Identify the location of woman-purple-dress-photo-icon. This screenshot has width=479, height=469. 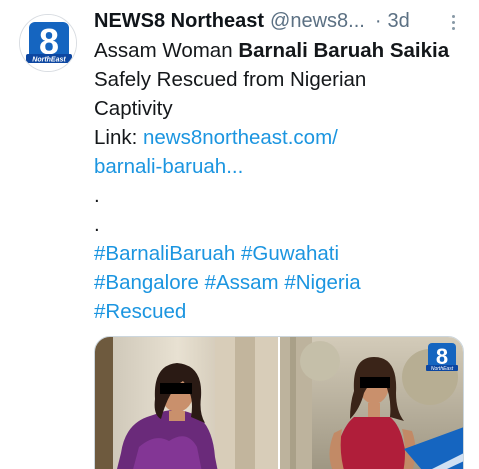
(186, 403).